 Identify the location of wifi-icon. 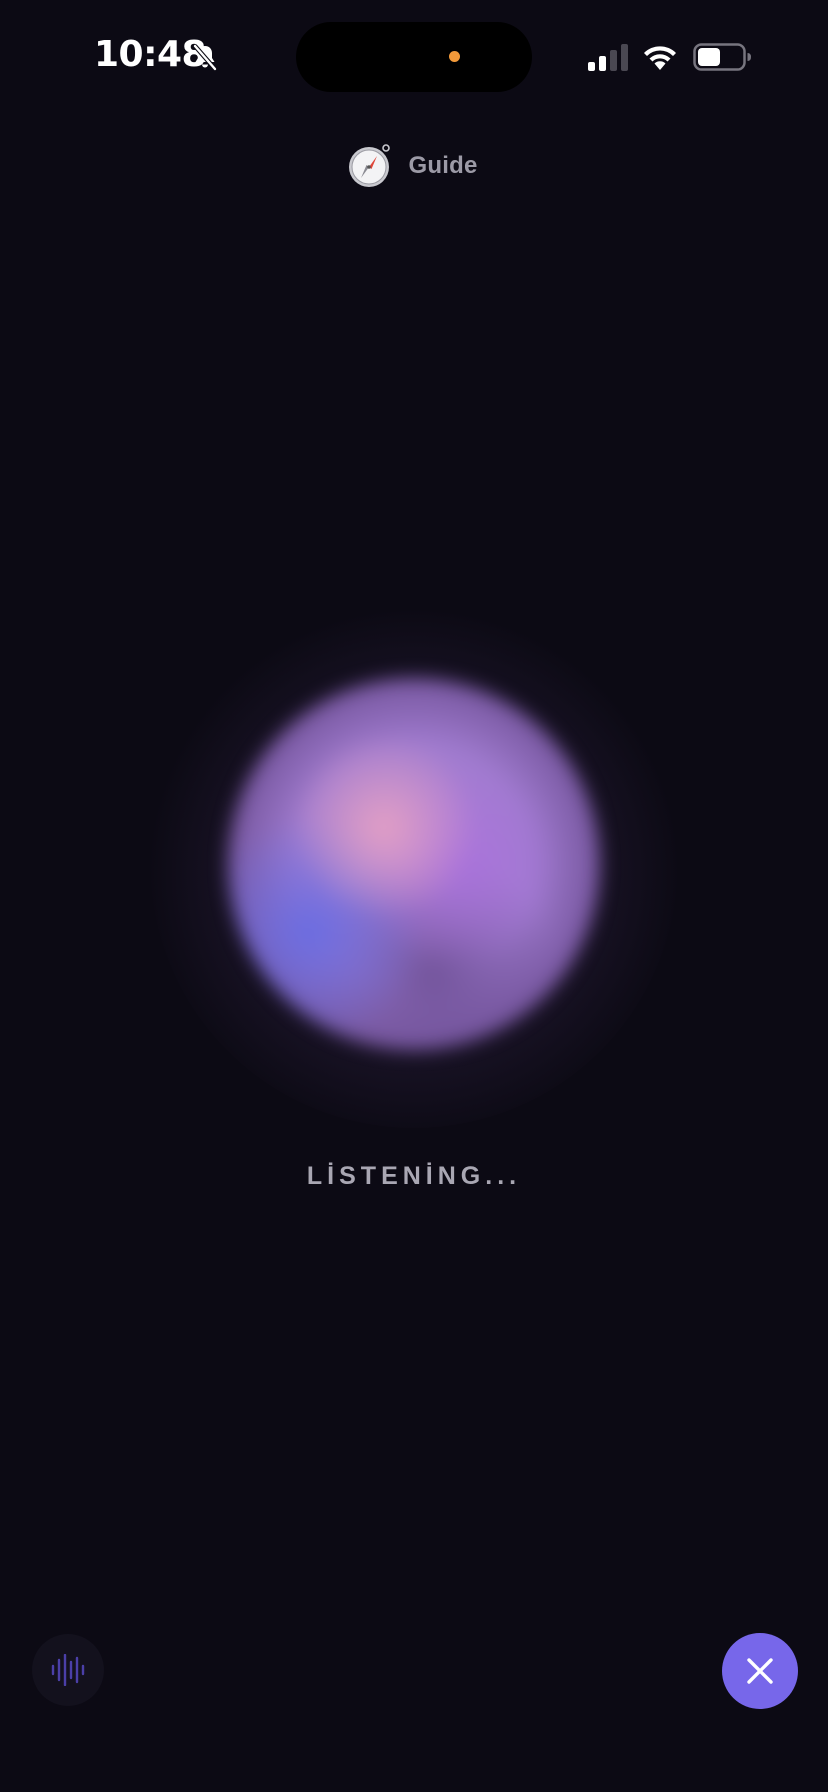
(660, 58).